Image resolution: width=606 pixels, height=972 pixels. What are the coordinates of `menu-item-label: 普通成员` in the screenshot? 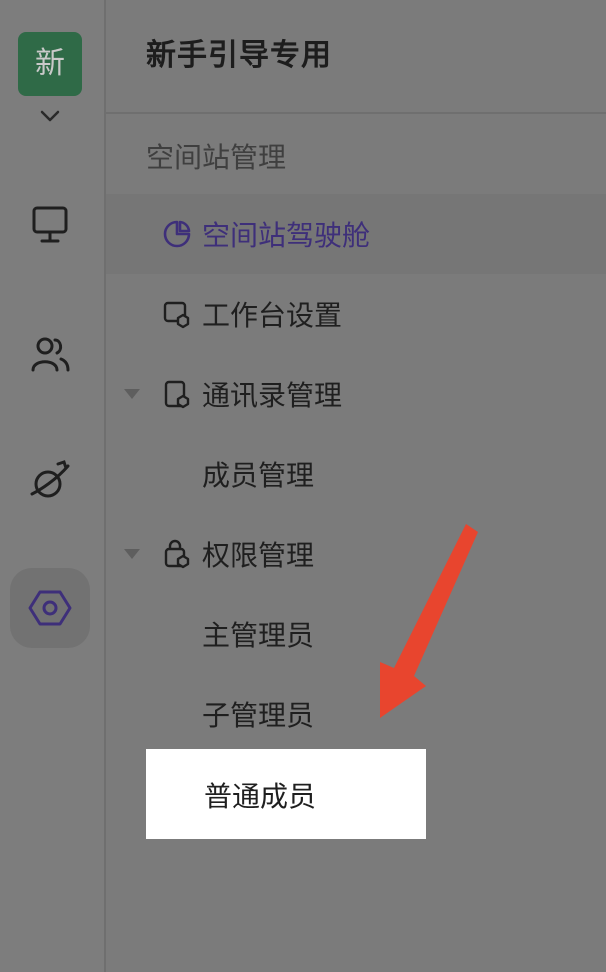 It's located at (260, 796).